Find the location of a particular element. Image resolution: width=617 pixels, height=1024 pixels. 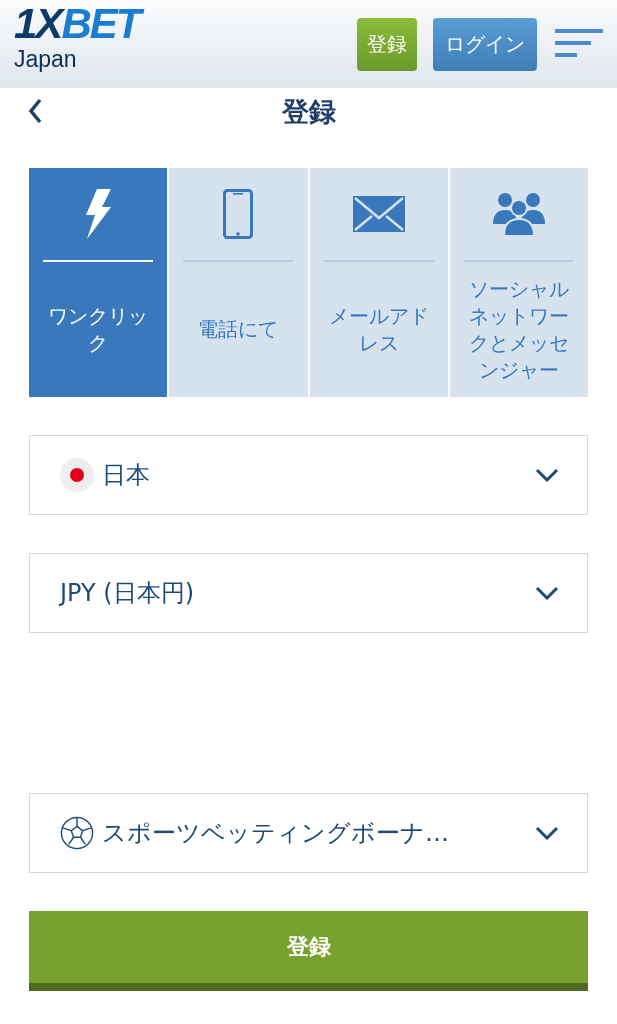

registration-tab: 電話にて is located at coordinates (238, 282).